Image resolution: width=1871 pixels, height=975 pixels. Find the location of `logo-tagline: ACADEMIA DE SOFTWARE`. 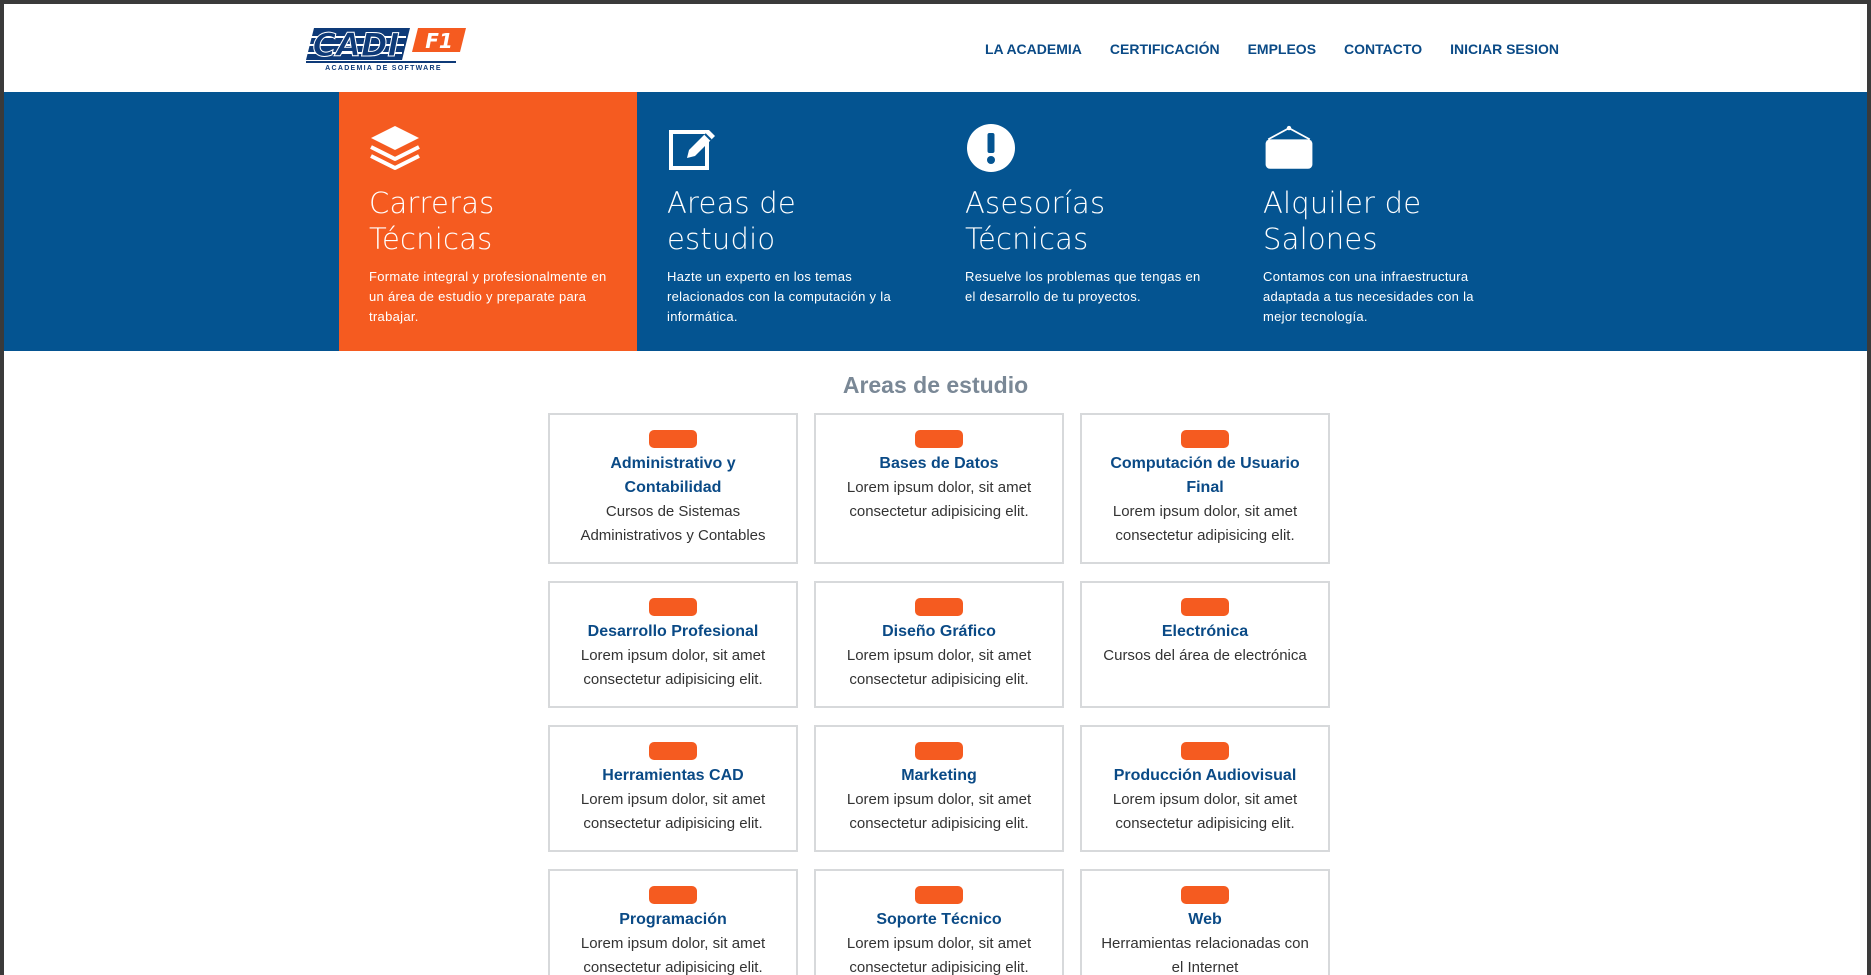

logo-tagline: ACADEMIA DE SOFTWARE is located at coordinates (383, 68).